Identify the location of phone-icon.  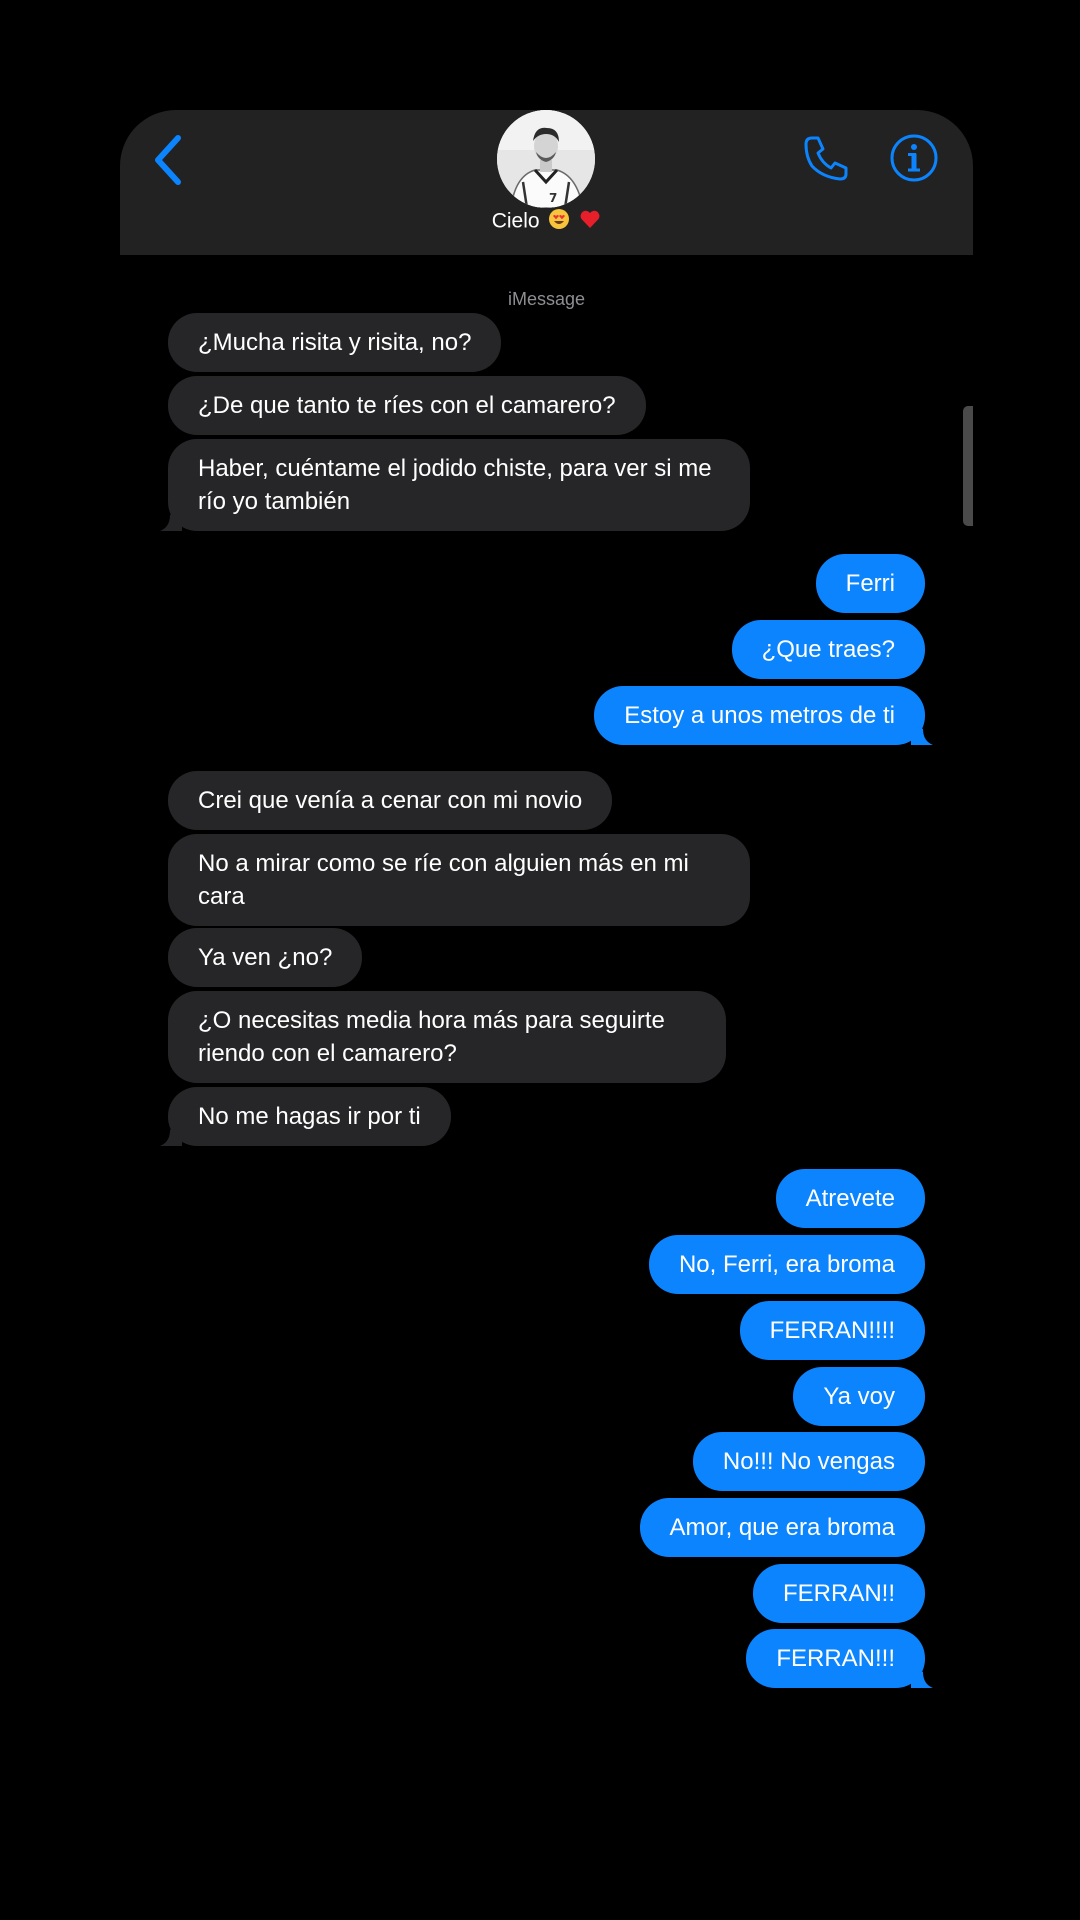
(826, 158).